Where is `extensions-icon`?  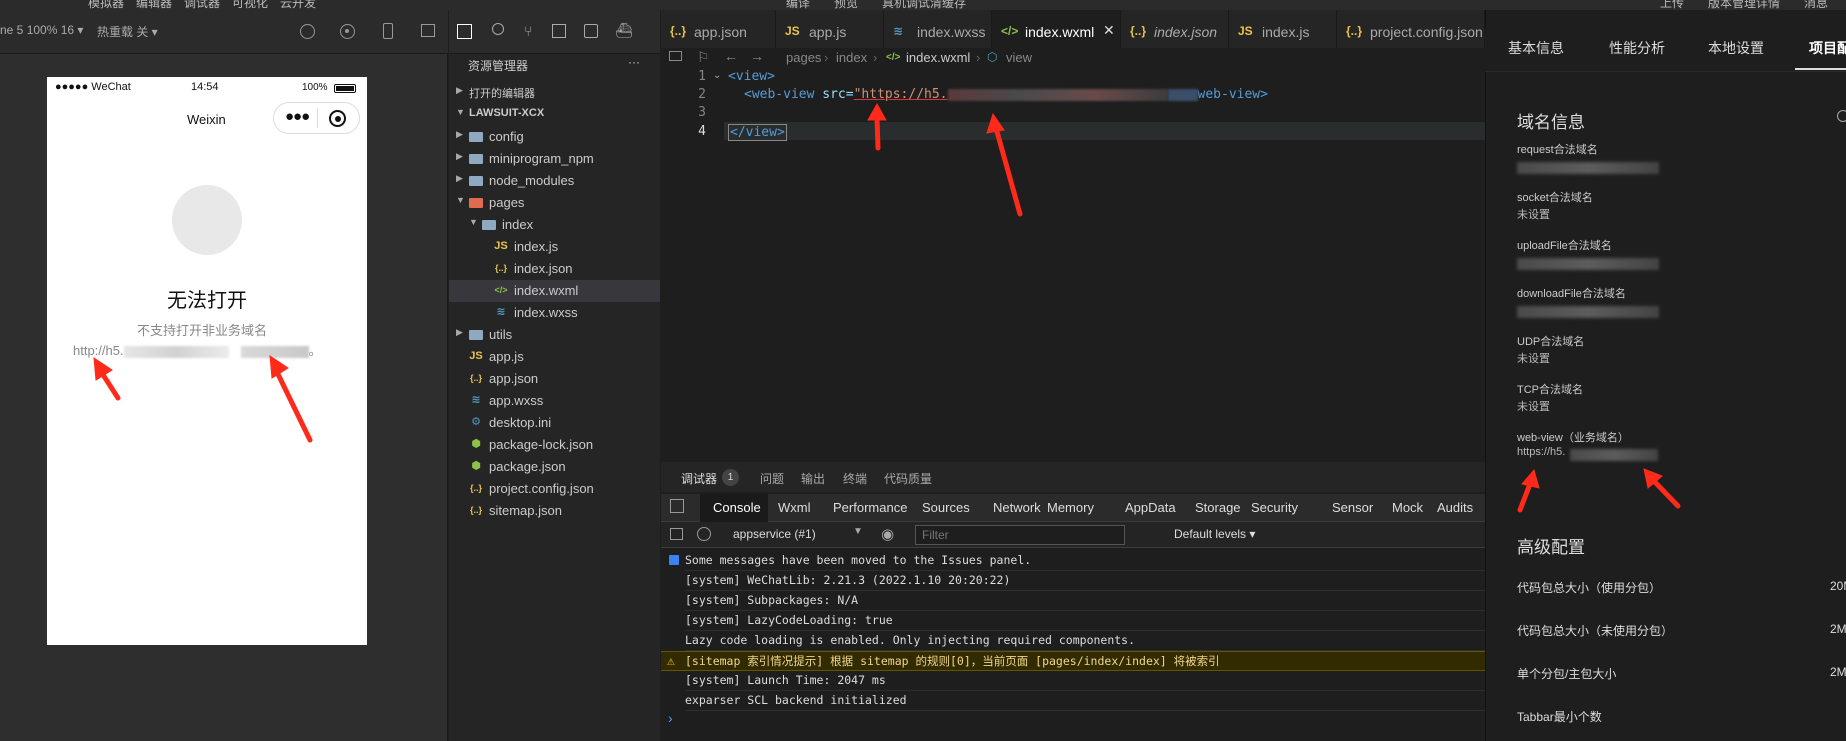
extensions-icon is located at coordinates (559, 31).